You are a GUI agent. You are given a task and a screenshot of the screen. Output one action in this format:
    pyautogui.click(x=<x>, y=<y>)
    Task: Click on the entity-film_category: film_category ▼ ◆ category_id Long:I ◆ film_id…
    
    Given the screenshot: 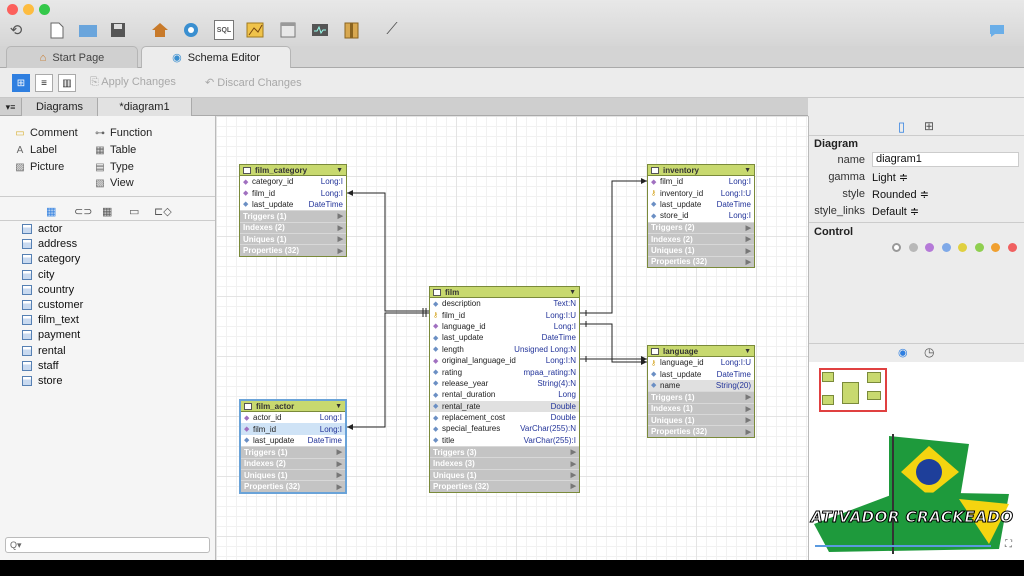 What is the action you would take?
    pyautogui.click(x=293, y=210)
    